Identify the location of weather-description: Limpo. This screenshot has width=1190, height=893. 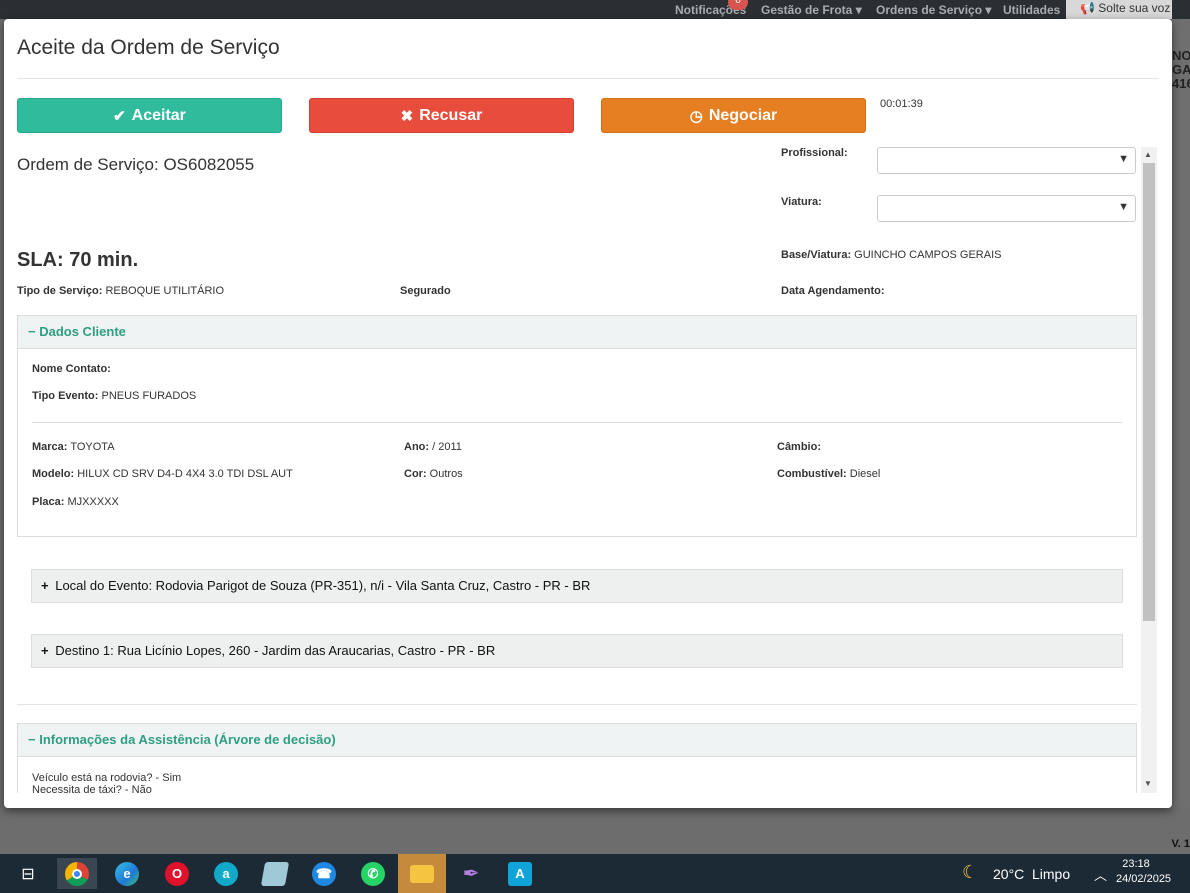
(1051, 874).